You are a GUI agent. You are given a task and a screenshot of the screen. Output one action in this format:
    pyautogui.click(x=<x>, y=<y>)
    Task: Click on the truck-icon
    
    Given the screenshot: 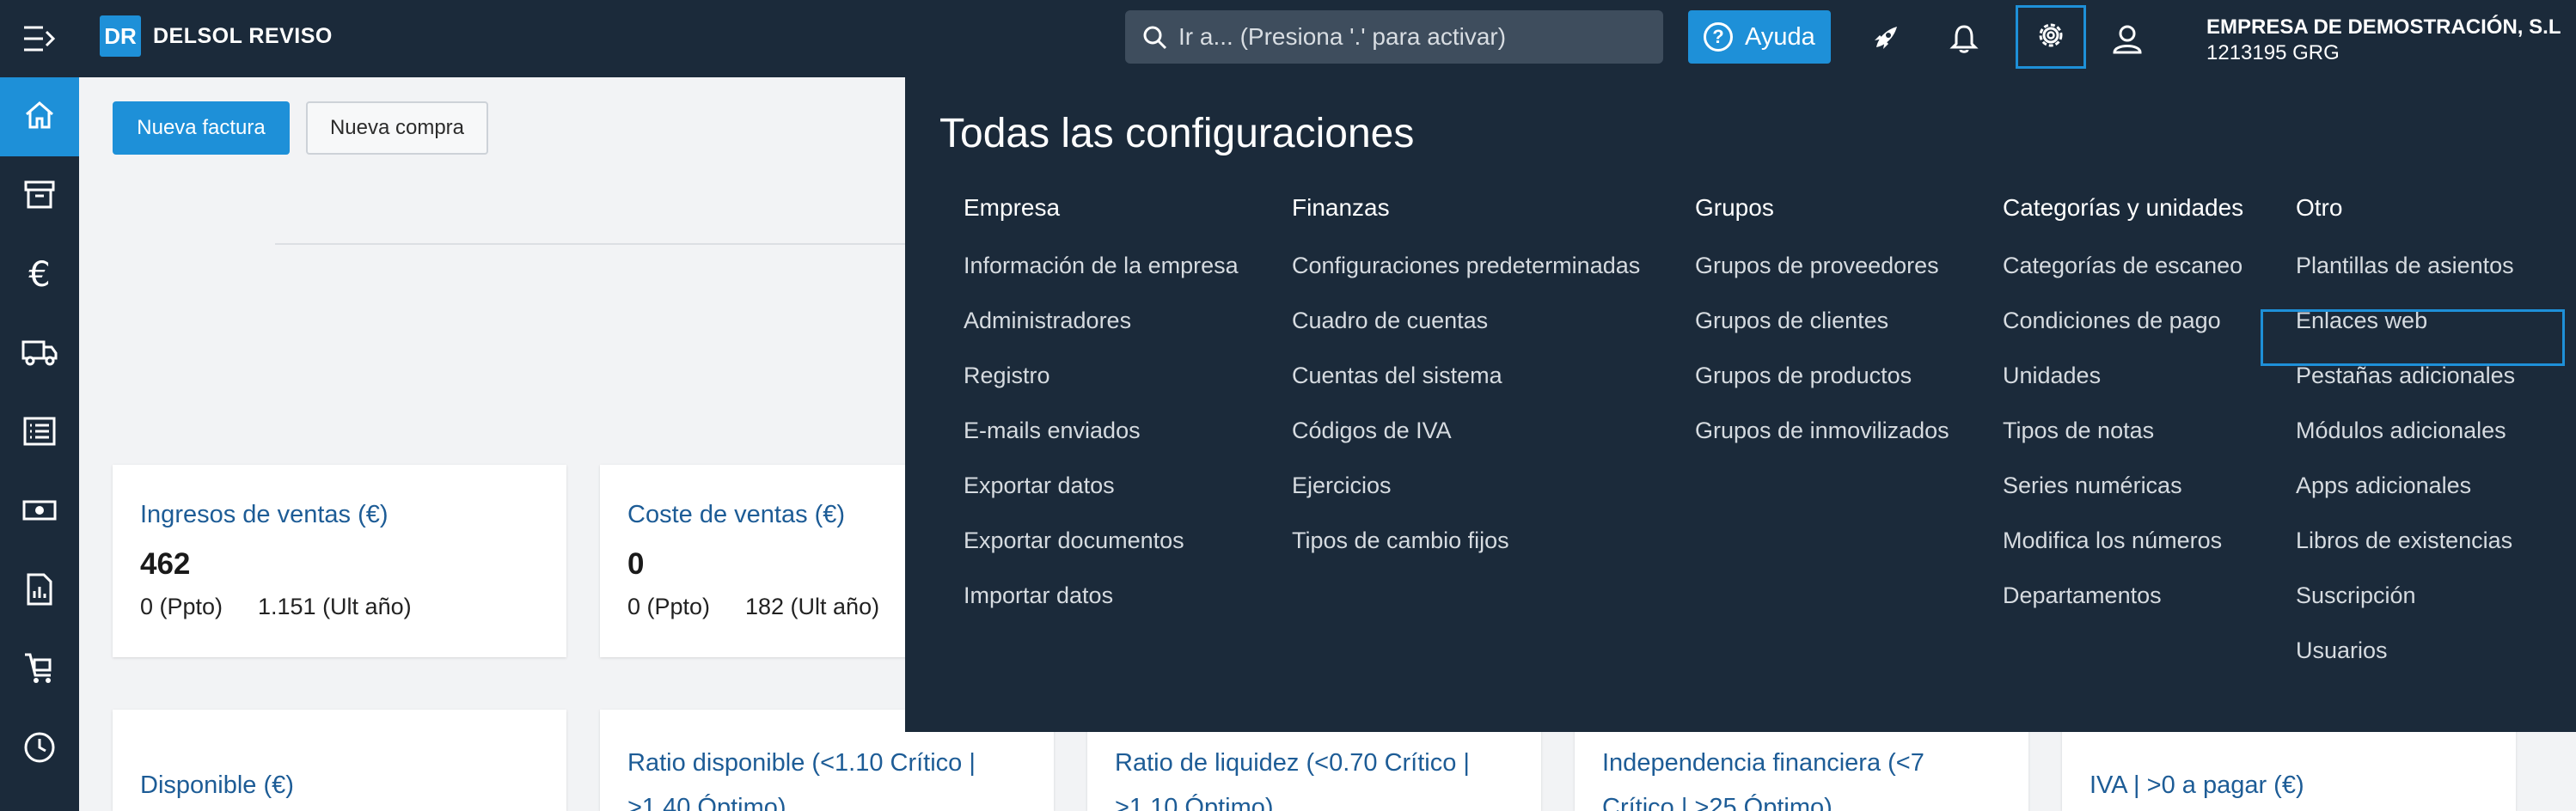 What is the action you would take?
    pyautogui.click(x=39, y=354)
    